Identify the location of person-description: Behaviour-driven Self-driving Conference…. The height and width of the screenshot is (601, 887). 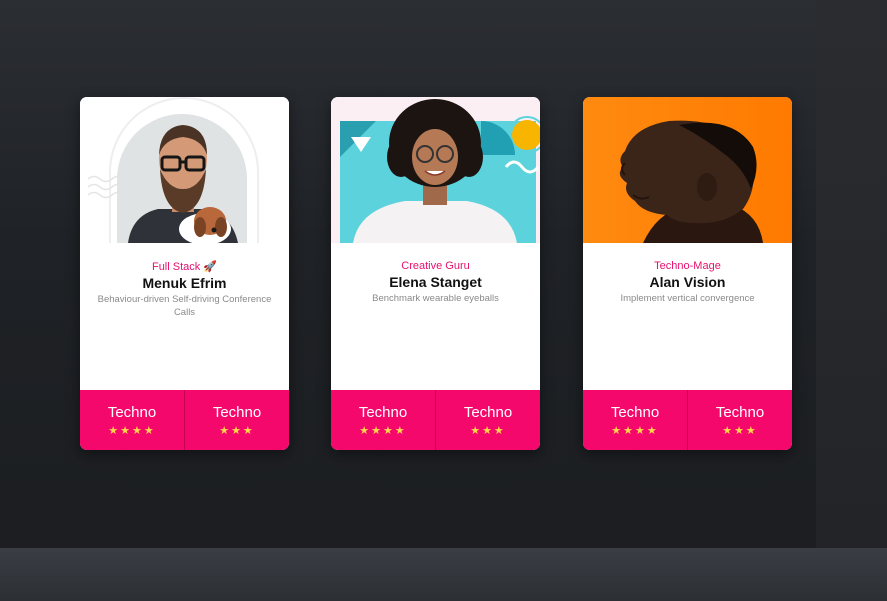
(184, 306).